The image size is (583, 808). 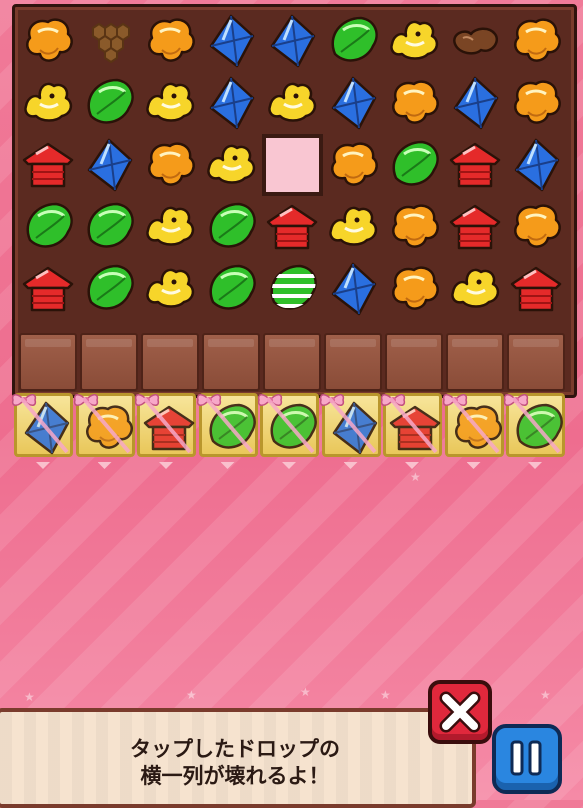 What do you see at coordinates (235, 749) in the screenshot?
I see `hint-line-1: タップしたドロップの` at bounding box center [235, 749].